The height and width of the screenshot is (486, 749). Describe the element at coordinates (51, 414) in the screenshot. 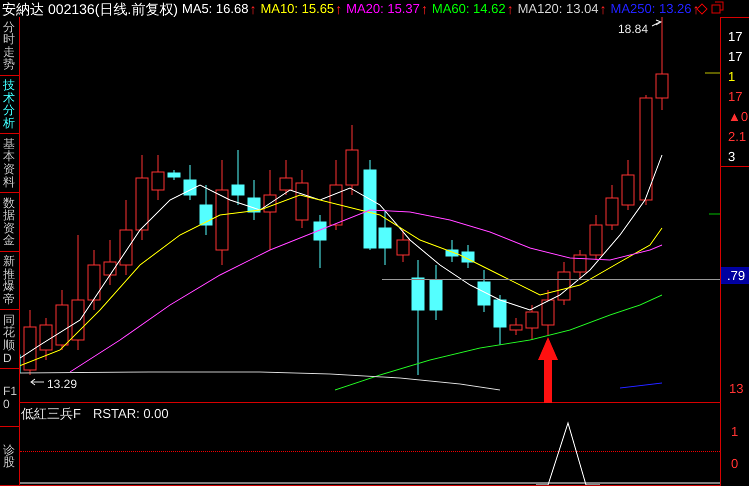

I see `indicator-name: 低紅三兵F` at that location.